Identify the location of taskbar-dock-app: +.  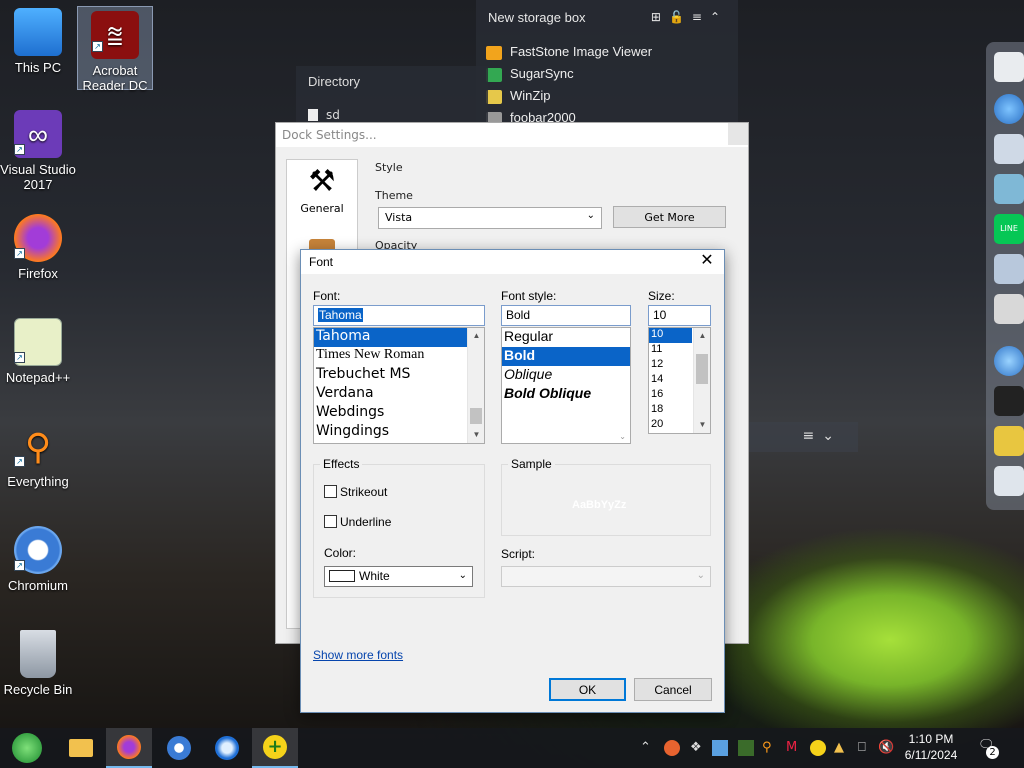
(275, 748).